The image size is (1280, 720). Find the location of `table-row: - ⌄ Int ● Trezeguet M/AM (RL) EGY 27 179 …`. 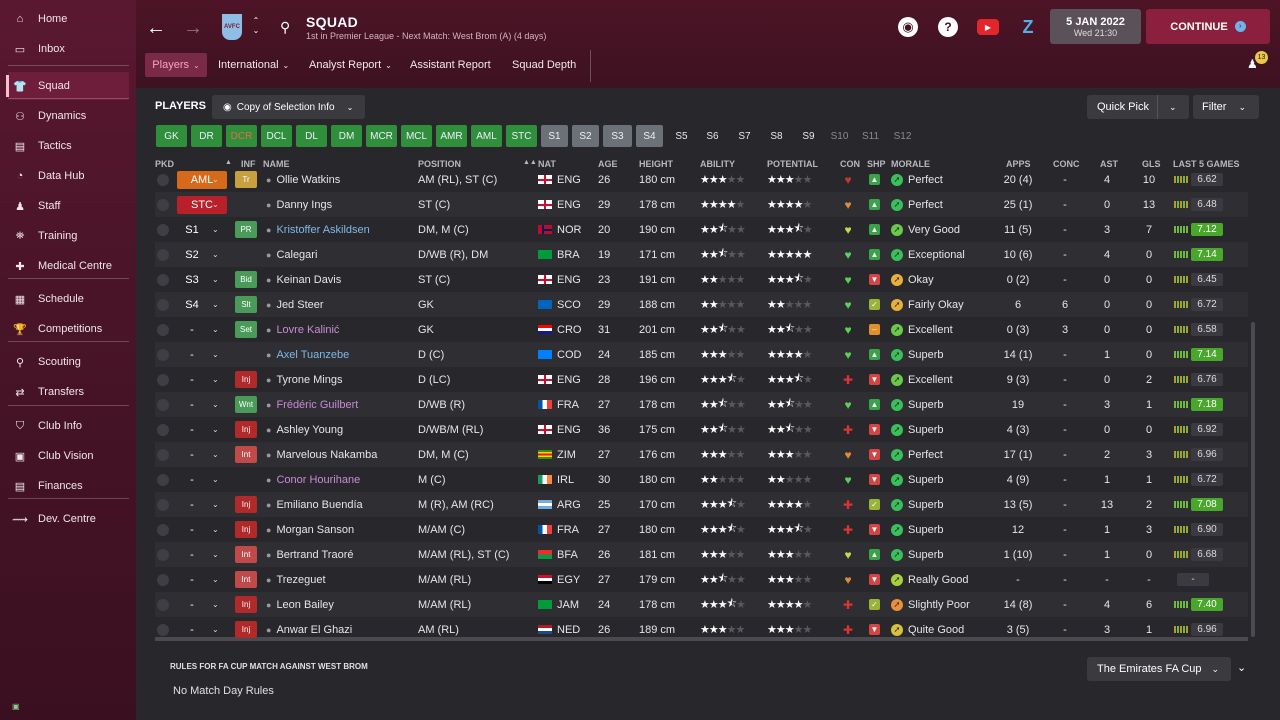

table-row: - ⌄ Int ● Trezeguet M/AM (RL) EGY 27 179 … is located at coordinates (701, 579).